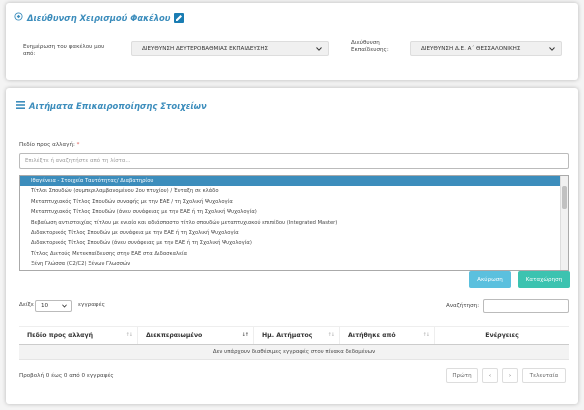  Describe the element at coordinates (294, 264) in the screenshot. I see `dropdown-option: Ξένη Γλώσσα (C2/C2) Ξένων Γλωσσών` at that location.